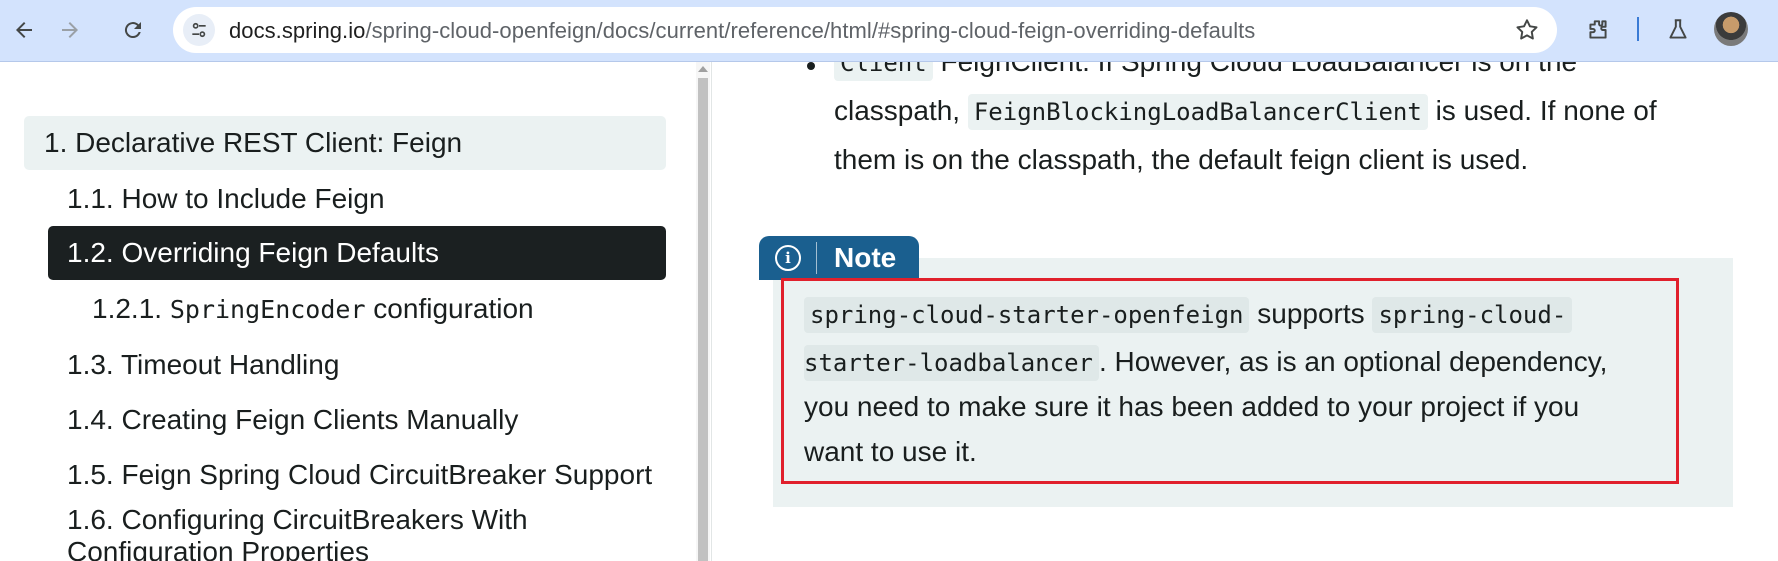 This screenshot has height=561, width=1778. Describe the element at coordinates (131, 308) in the screenshot. I see `toc-item-prefix: 1.2.1.` at that location.